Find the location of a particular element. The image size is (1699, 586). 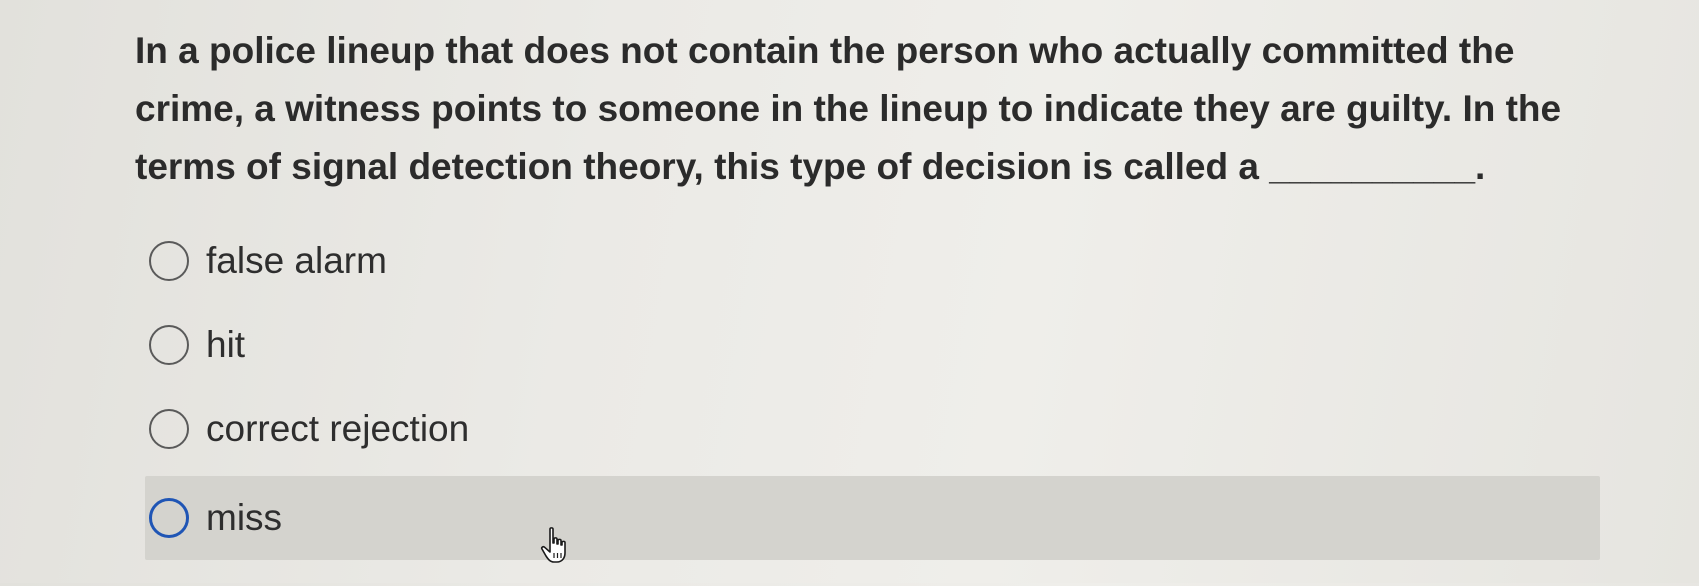

option-label: false alarm is located at coordinates (296, 260).